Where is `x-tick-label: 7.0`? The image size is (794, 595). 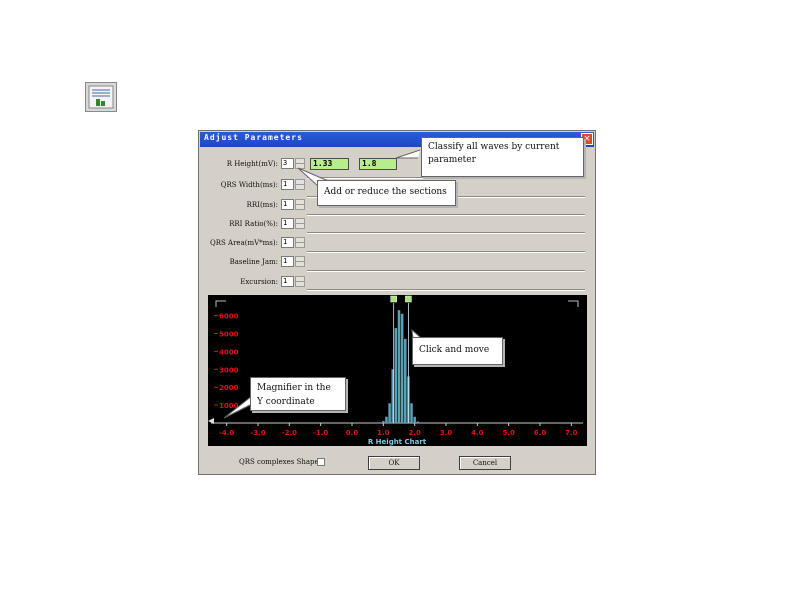 x-tick-label: 7.0 is located at coordinates (571, 433).